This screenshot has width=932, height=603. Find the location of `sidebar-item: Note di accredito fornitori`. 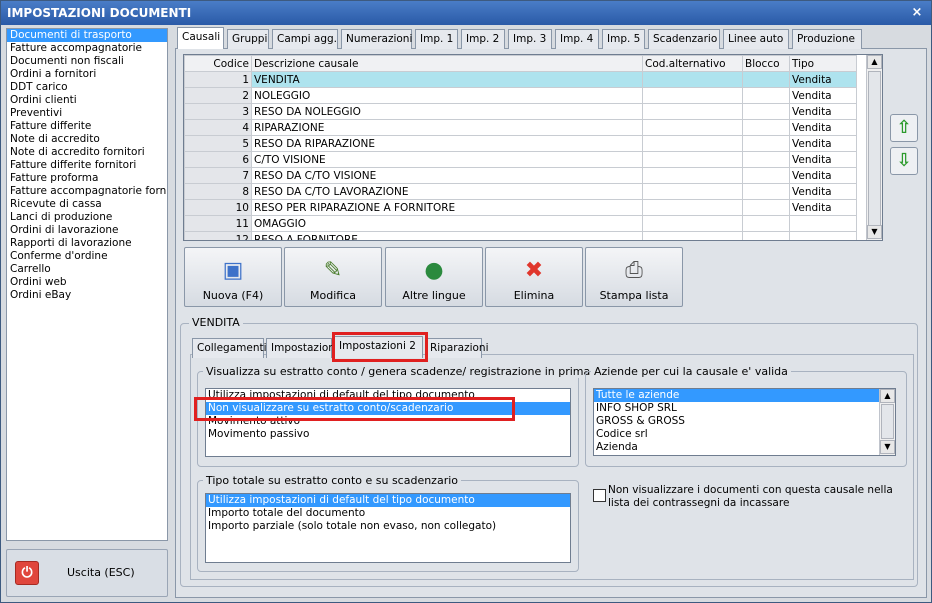

sidebar-item: Note di accredito fornitori is located at coordinates (87, 152).